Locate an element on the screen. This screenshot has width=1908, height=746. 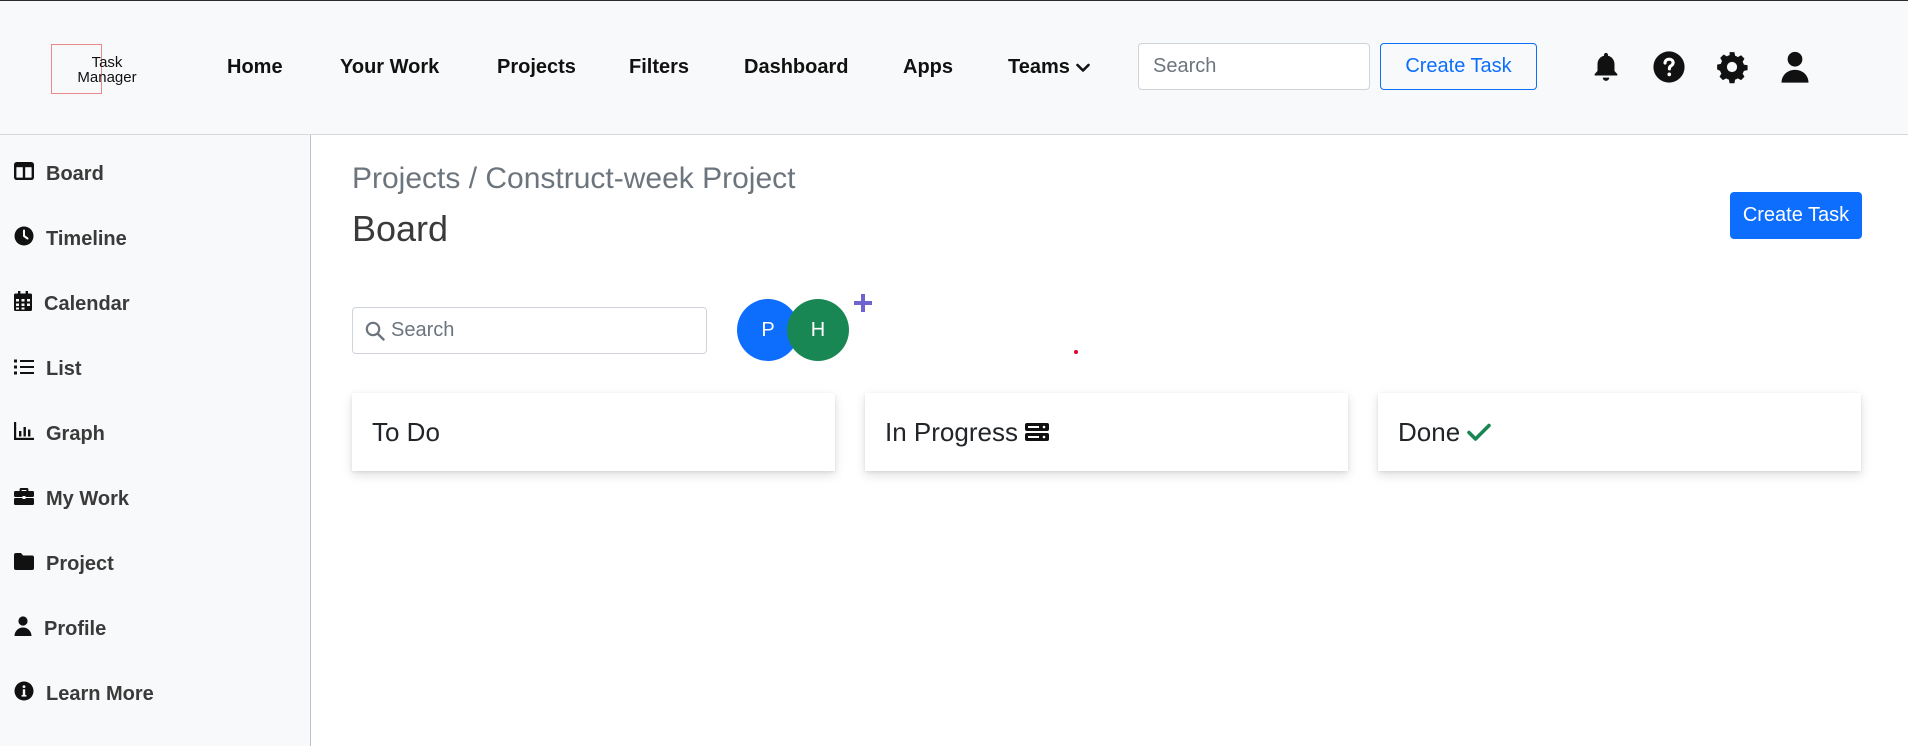
cursor-dot is located at coordinates (1076, 352).